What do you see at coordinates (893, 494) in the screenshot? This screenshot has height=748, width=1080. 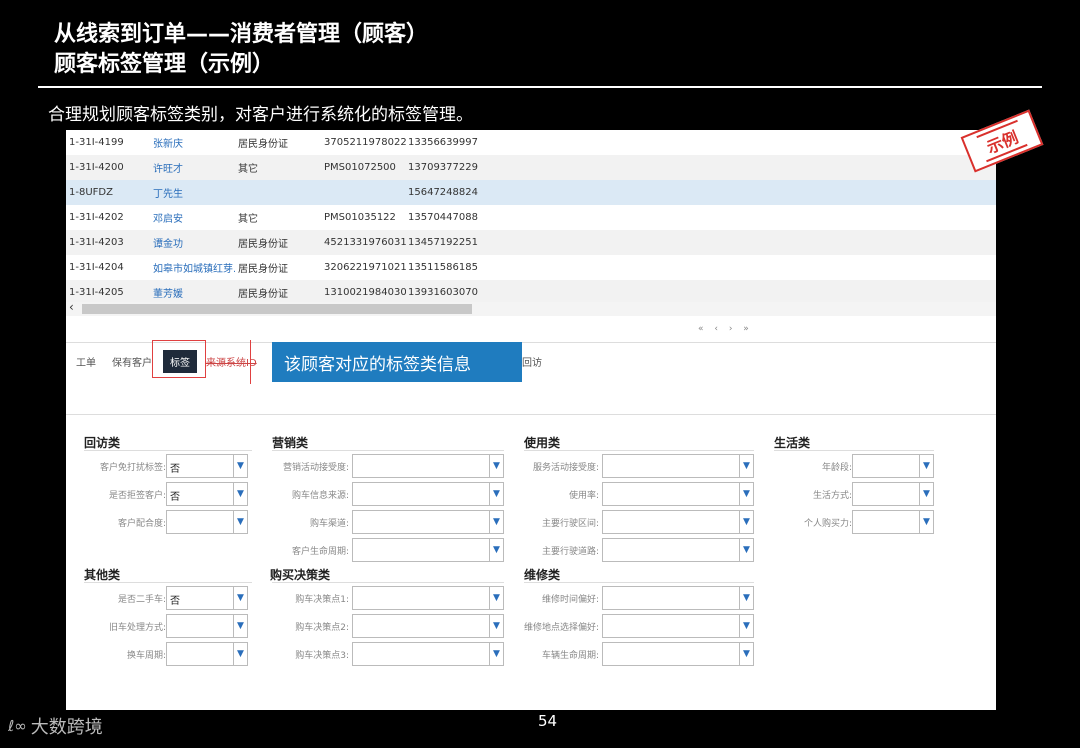 I see `lifestyle-select: ▼` at bounding box center [893, 494].